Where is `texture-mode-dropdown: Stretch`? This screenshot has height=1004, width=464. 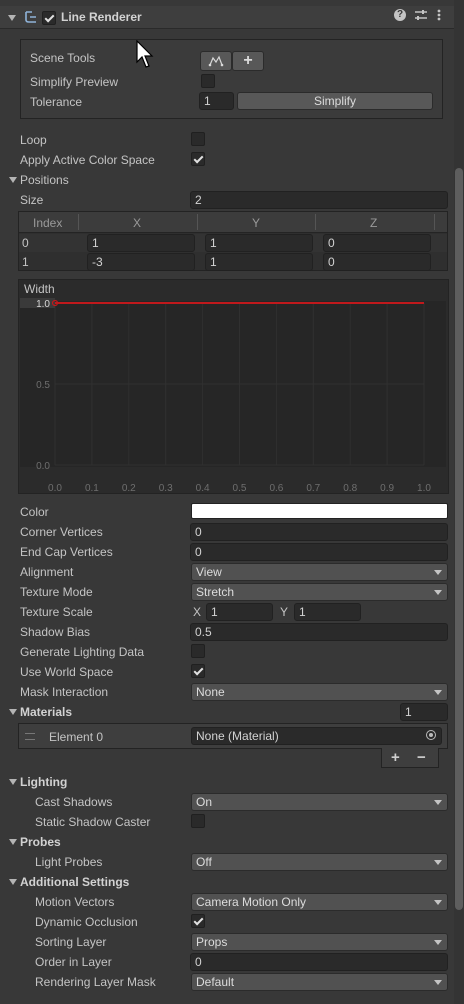 texture-mode-dropdown: Stretch is located at coordinates (319, 592).